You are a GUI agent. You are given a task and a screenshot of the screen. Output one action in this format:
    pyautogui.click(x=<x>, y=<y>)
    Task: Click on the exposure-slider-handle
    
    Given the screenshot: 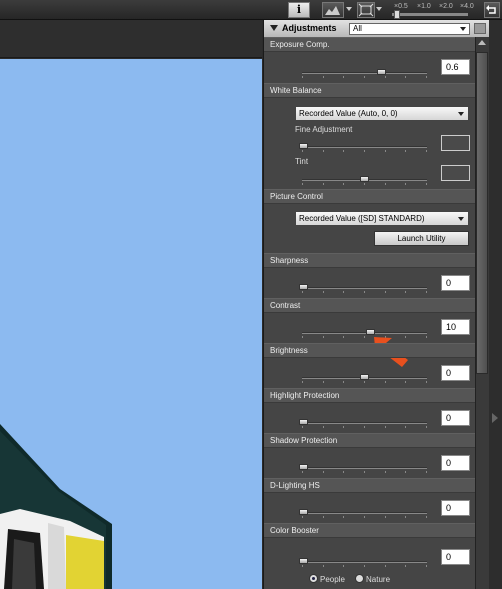 What is the action you would take?
    pyautogui.click(x=381, y=72)
    